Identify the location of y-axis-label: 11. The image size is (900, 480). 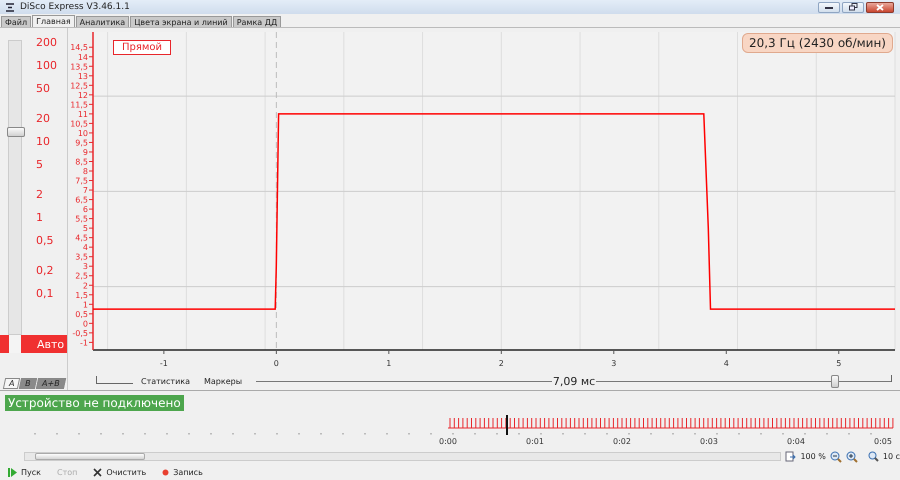
(83, 114).